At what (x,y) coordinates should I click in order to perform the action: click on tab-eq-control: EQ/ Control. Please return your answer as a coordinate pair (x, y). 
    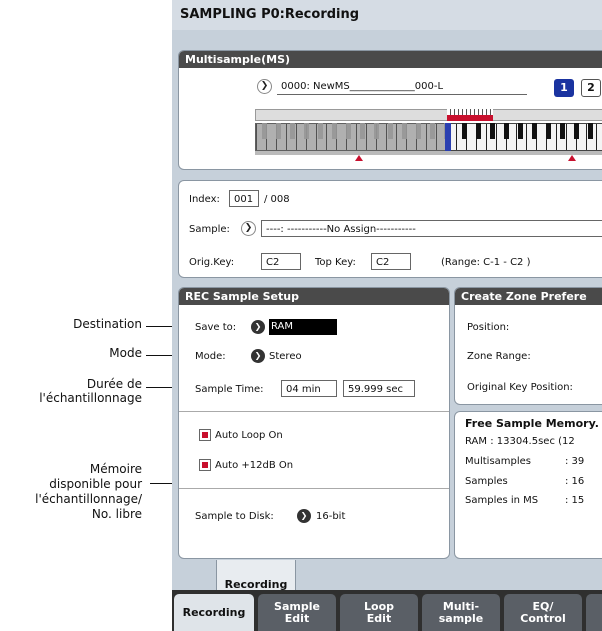
    Looking at the image, I should click on (543, 612).